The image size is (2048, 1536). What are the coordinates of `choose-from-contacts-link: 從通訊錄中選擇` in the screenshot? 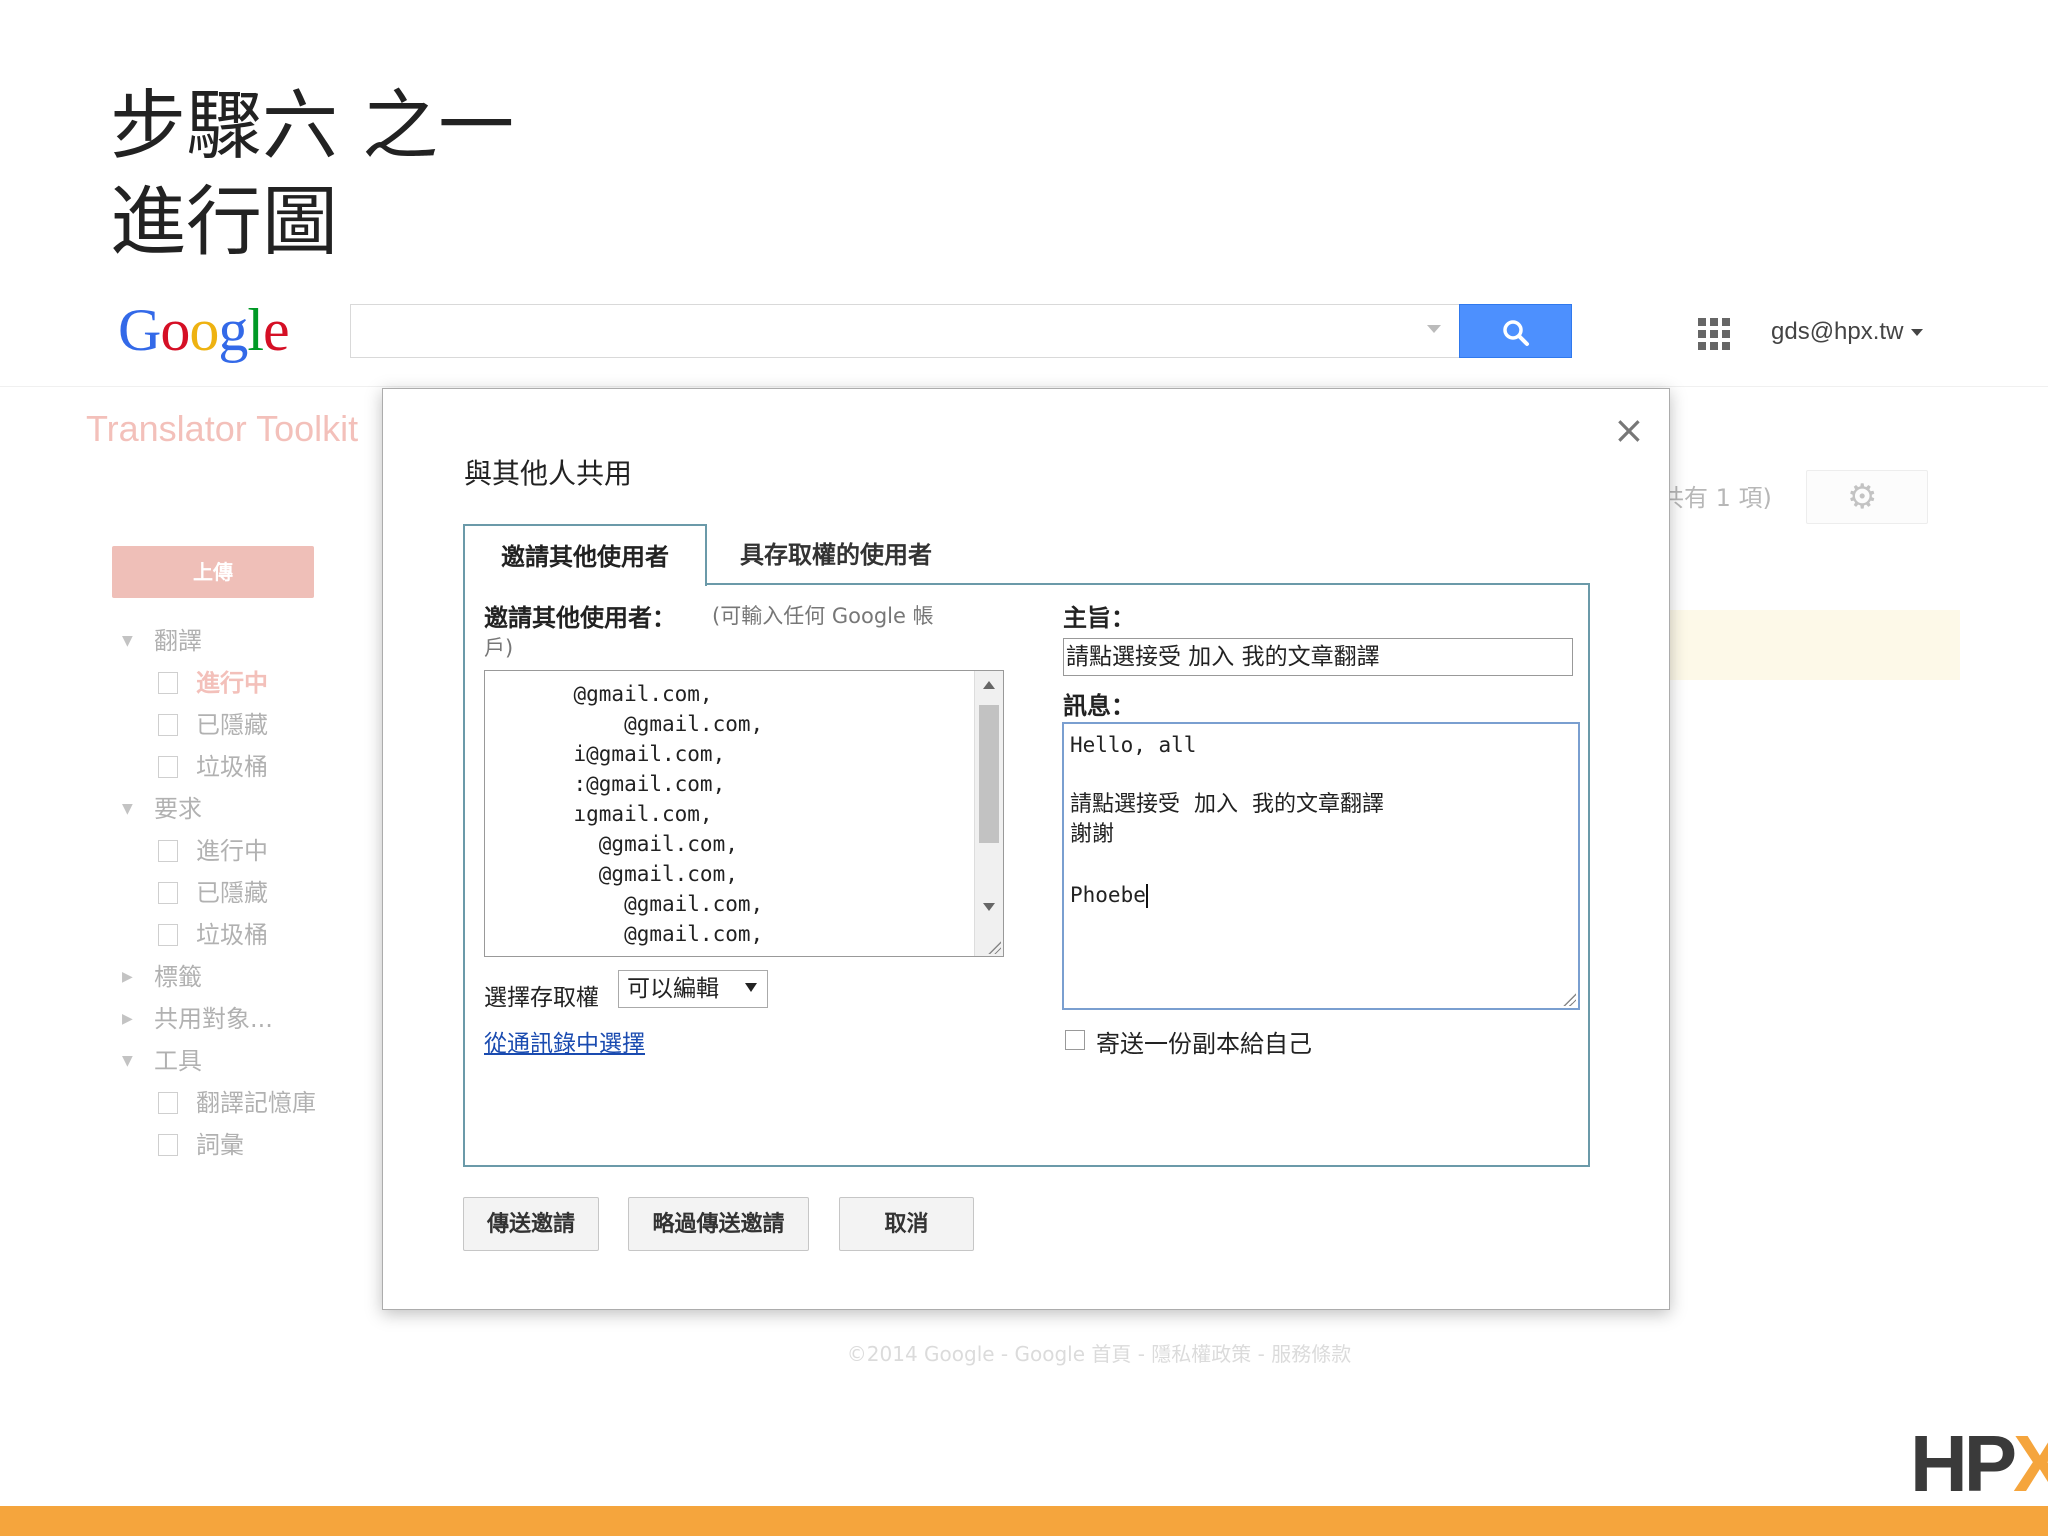 It's located at (564, 1041).